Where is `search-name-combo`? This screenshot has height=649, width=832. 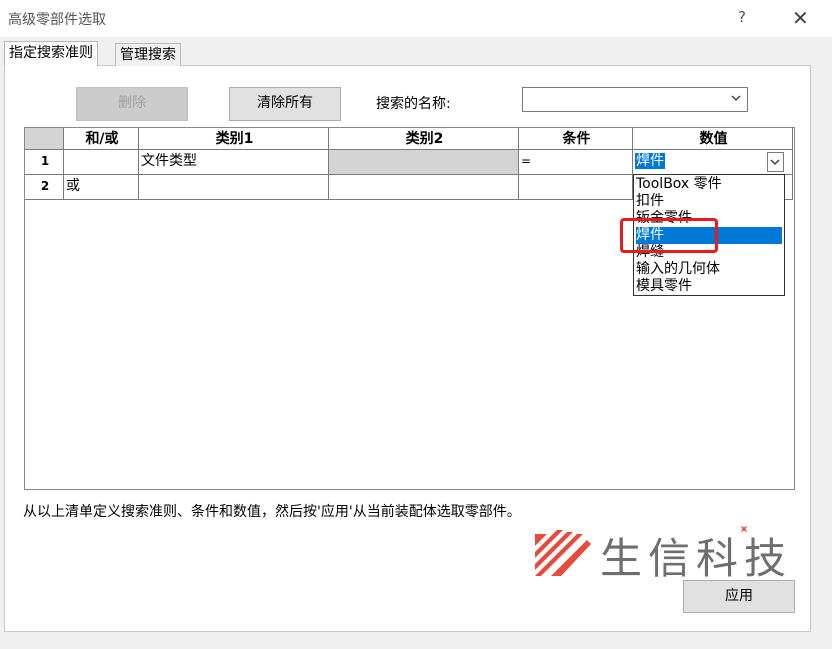
search-name-combo is located at coordinates (635, 99).